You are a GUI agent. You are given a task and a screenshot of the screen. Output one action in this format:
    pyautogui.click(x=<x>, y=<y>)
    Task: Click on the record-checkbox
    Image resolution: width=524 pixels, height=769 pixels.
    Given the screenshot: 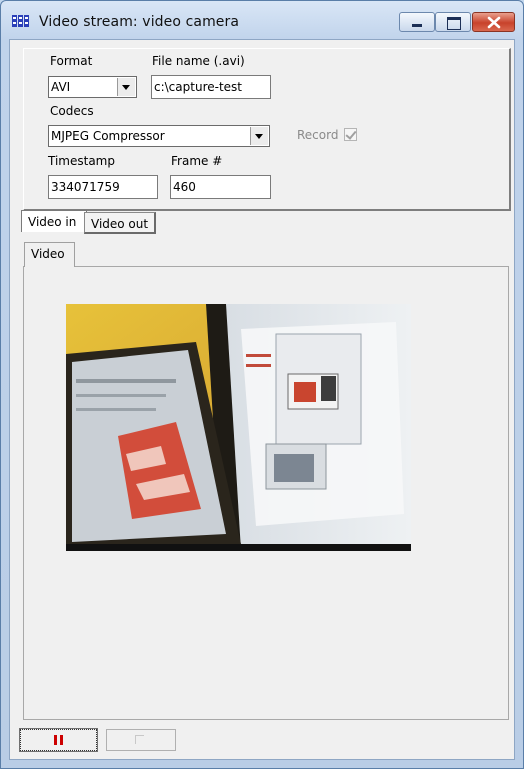 What is the action you would take?
    pyautogui.click(x=350, y=134)
    